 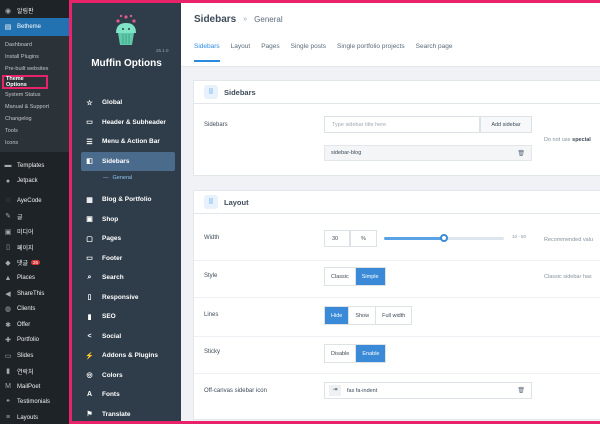 What do you see at coordinates (340, 276) in the screenshot?
I see `style-option-classic: Classic` at bounding box center [340, 276].